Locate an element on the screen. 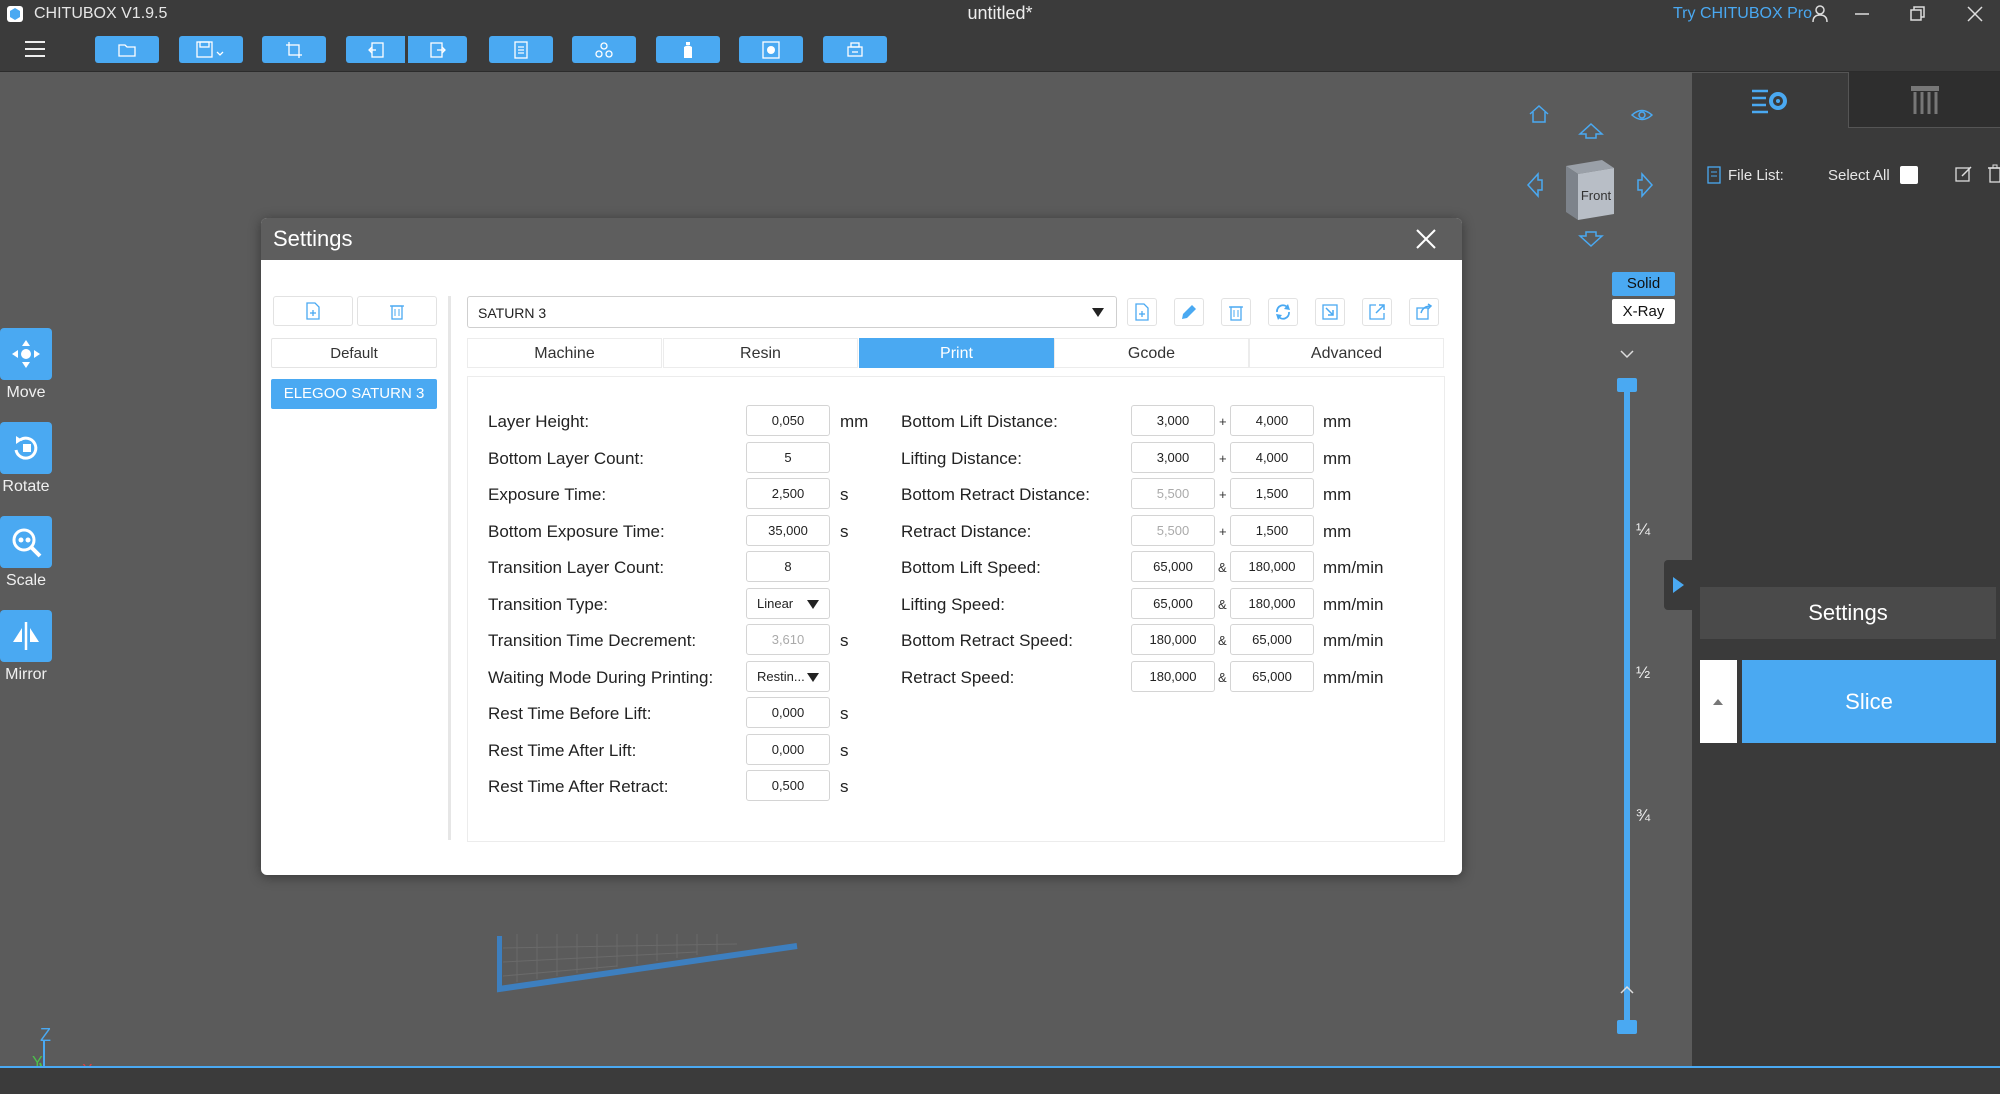 The width and height of the screenshot is (2000, 1094). bottom-retract-speed-input-1: 180,000 is located at coordinates (1173, 639).